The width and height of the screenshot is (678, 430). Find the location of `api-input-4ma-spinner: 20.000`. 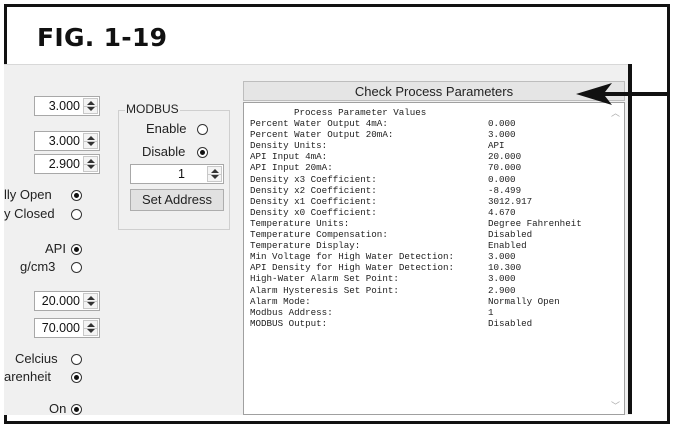

api-input-4ma-spinner: 20.000 is located at coordinates (67, 301).